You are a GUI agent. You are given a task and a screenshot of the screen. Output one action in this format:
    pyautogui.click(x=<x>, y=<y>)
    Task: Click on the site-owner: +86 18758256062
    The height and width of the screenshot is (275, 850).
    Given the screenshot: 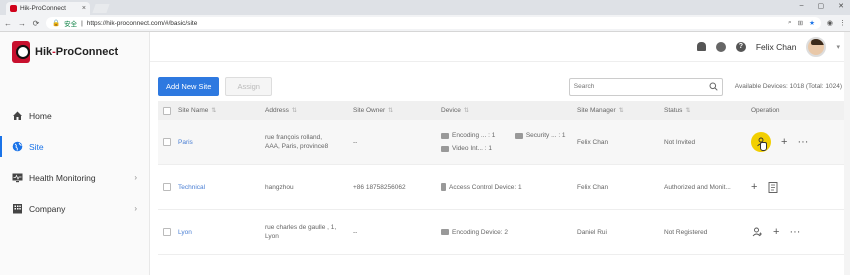 What is the action you would take?
    pyautogui.click(x=379, y=187)
    